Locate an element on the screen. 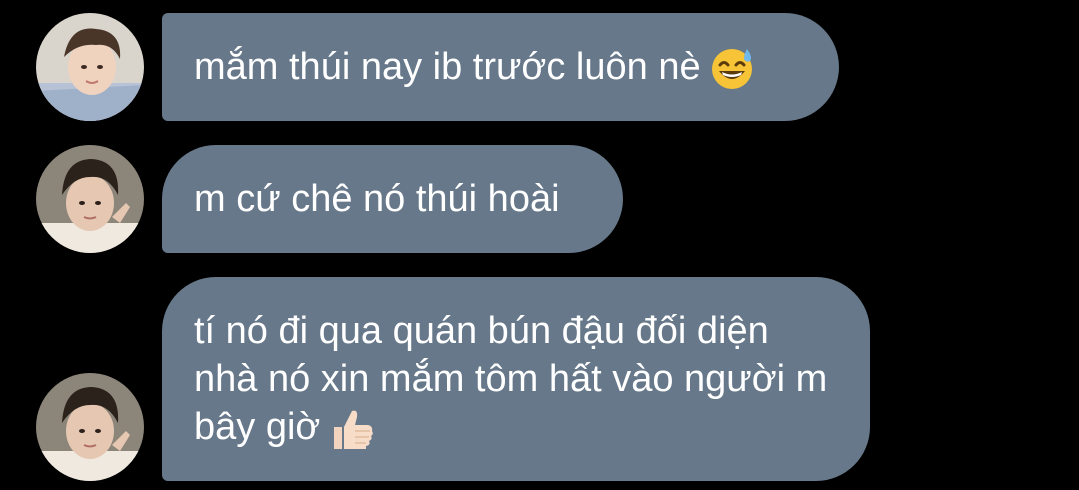 This screenshot has width=1079, height=490. message-bubble: mắm thúi nay ib trước luôn nè is located at coordinates (500, 67).